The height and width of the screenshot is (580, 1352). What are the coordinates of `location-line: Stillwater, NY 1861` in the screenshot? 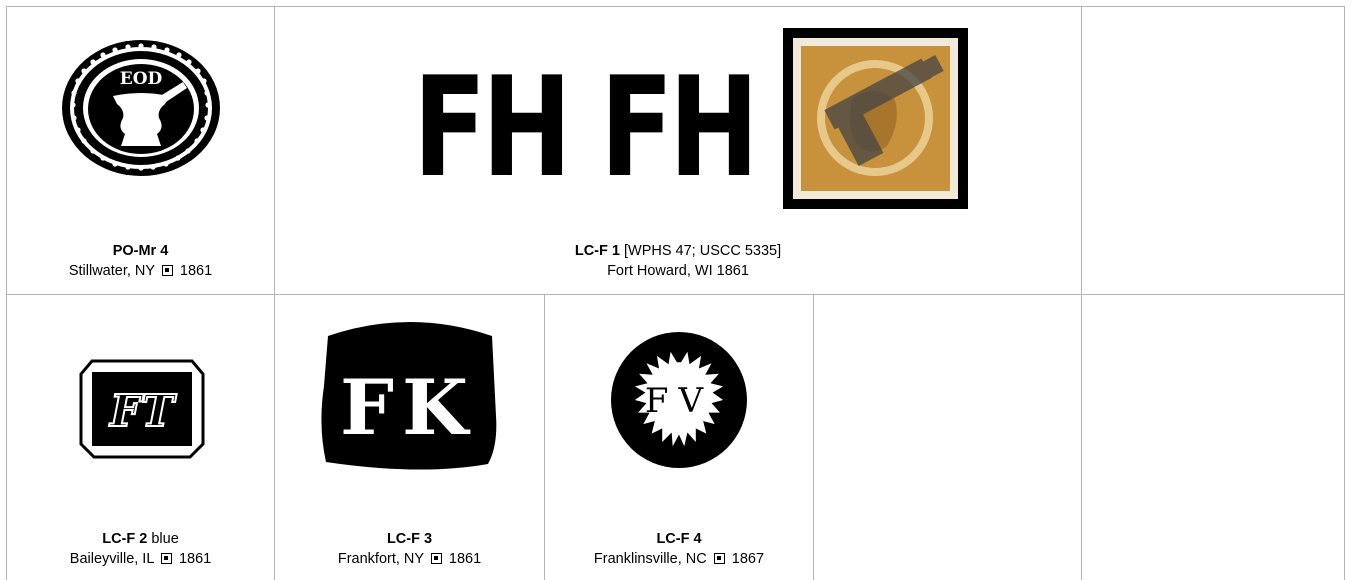 It's located at (140, 271).